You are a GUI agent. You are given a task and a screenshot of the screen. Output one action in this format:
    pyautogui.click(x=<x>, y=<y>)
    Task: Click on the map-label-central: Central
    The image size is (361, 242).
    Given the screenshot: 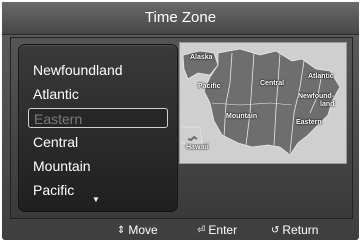 What is the action you would take?
    pyautogui.click(x=272, y=83)
    